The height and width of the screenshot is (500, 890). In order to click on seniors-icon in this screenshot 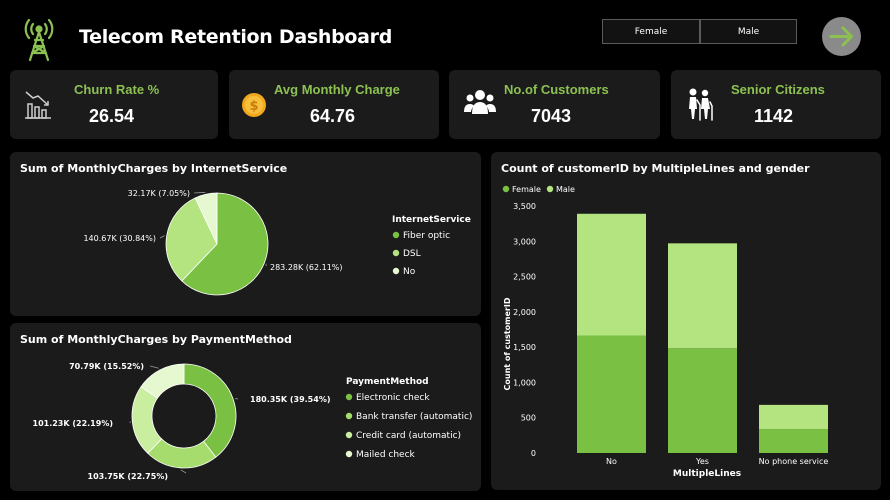, I will do `click(699, 106)`.